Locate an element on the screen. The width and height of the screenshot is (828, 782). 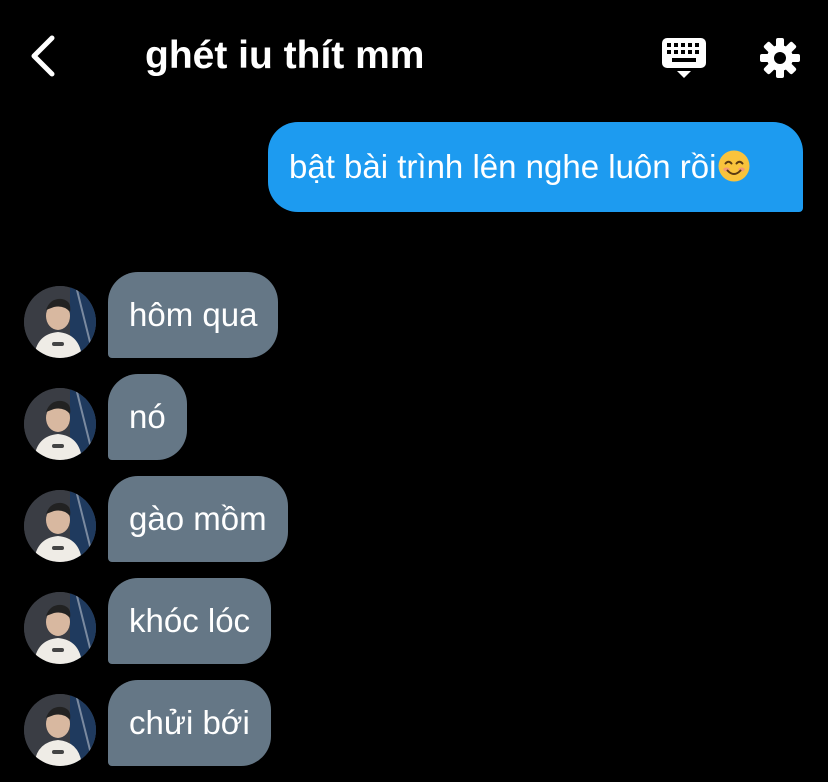
outgoing-message: bật bài trình lên nghe luôn rồi is located at coordinates (535, 167).